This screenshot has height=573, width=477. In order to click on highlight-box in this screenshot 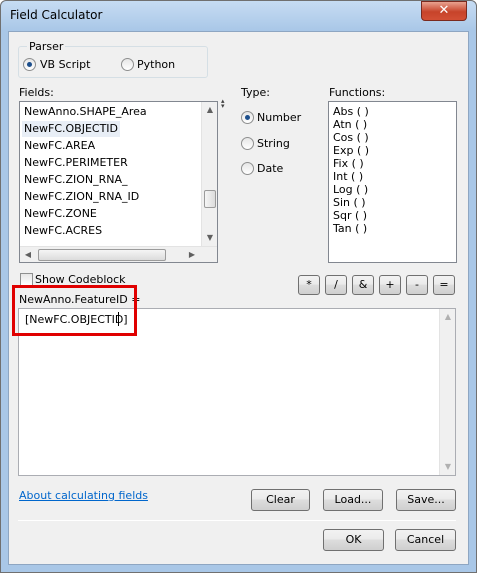, I will do `click(74, 310)`.